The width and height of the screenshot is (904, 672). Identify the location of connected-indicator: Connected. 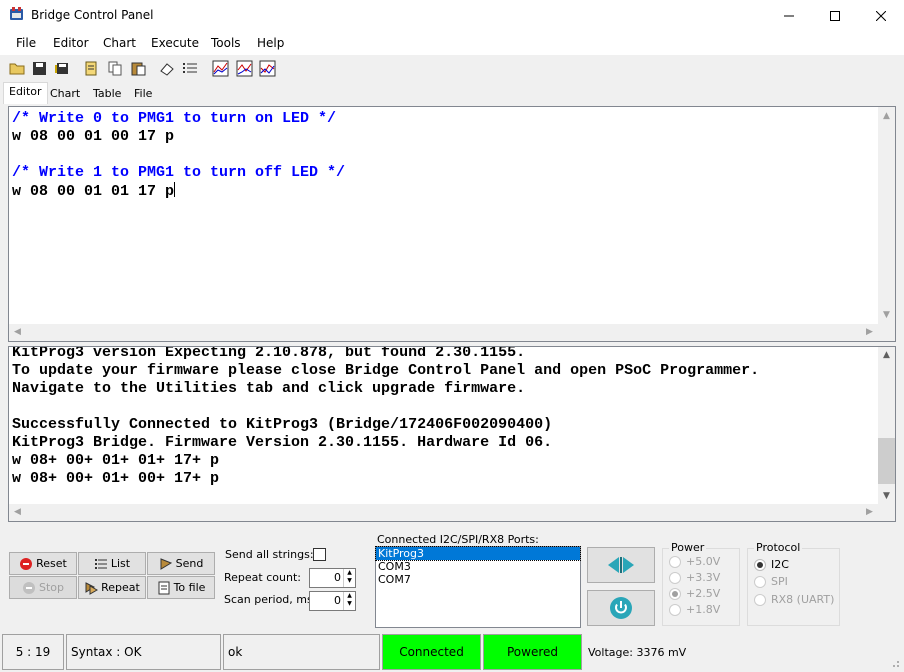
(431, 652).